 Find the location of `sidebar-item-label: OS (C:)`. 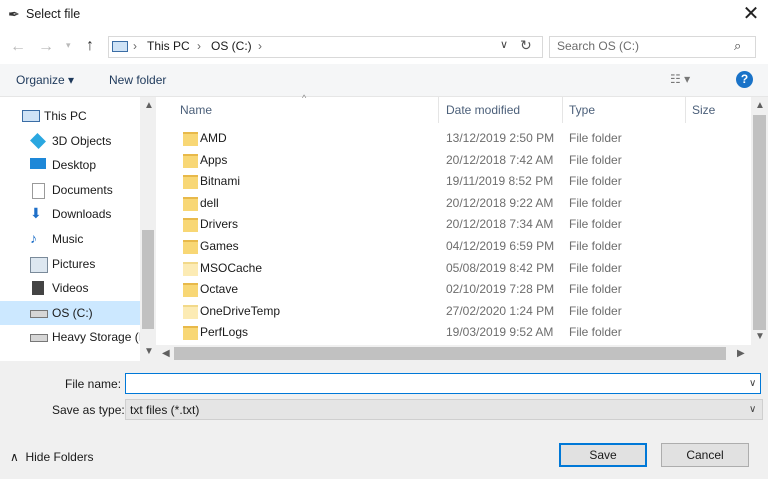

sidebar-item-label: OS (C:) is located at coordinates (72, 312).